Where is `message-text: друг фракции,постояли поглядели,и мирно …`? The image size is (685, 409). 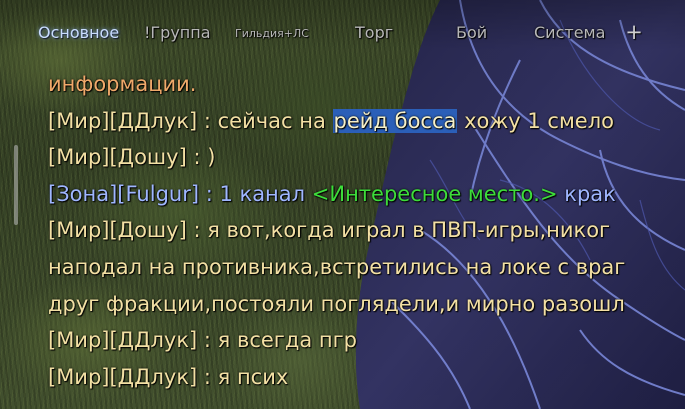 message-text: друг фракции,постояли поглядели,и мирно … is located at coordinates (336, 303).